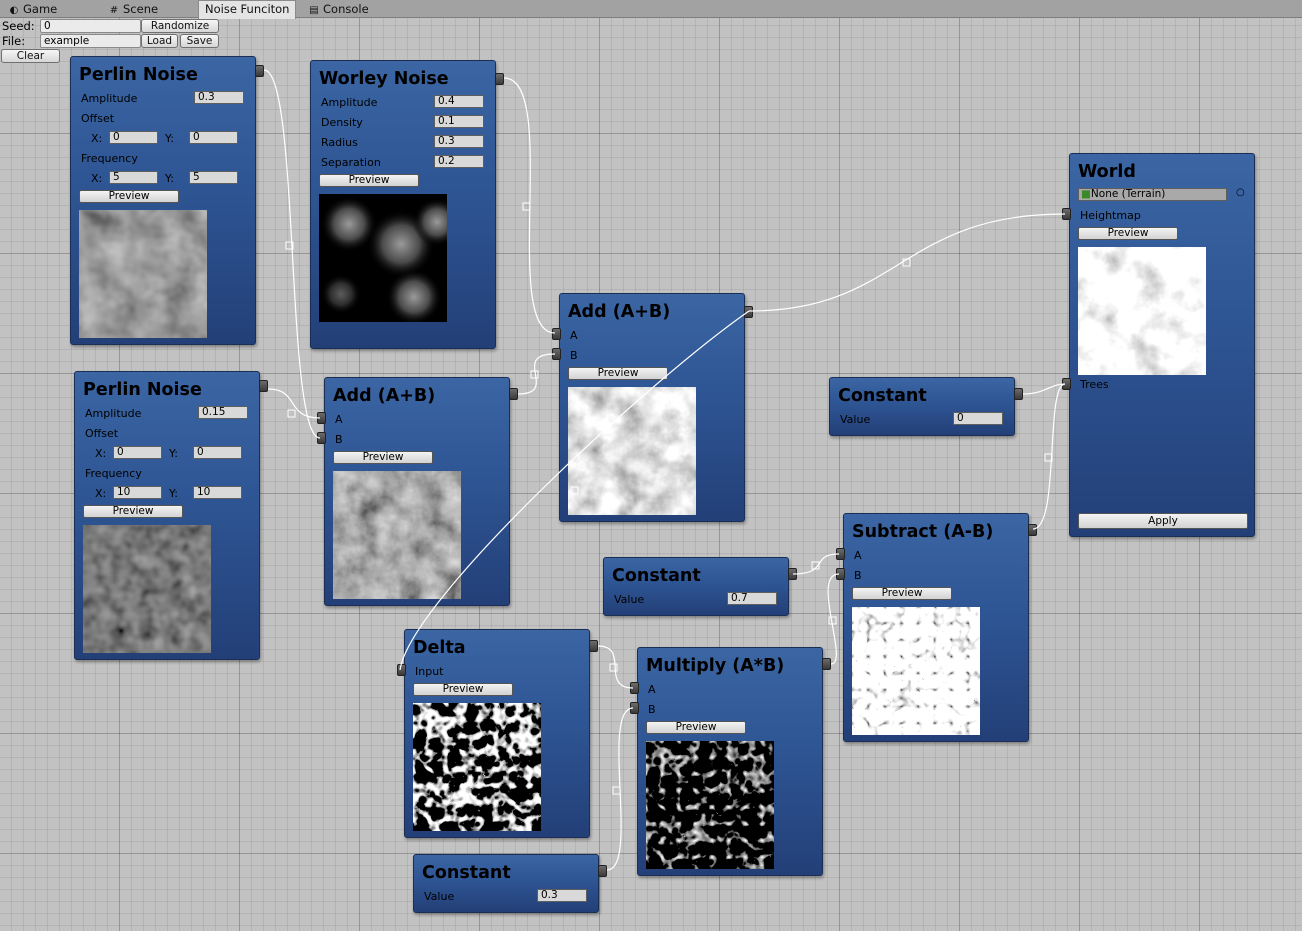 This screenshot has width=1302, height=931. What do you see at coordinates (223, 412) in the screenshot?
I see `amplitude-field: 0.15` at bounding box center [223, 412].